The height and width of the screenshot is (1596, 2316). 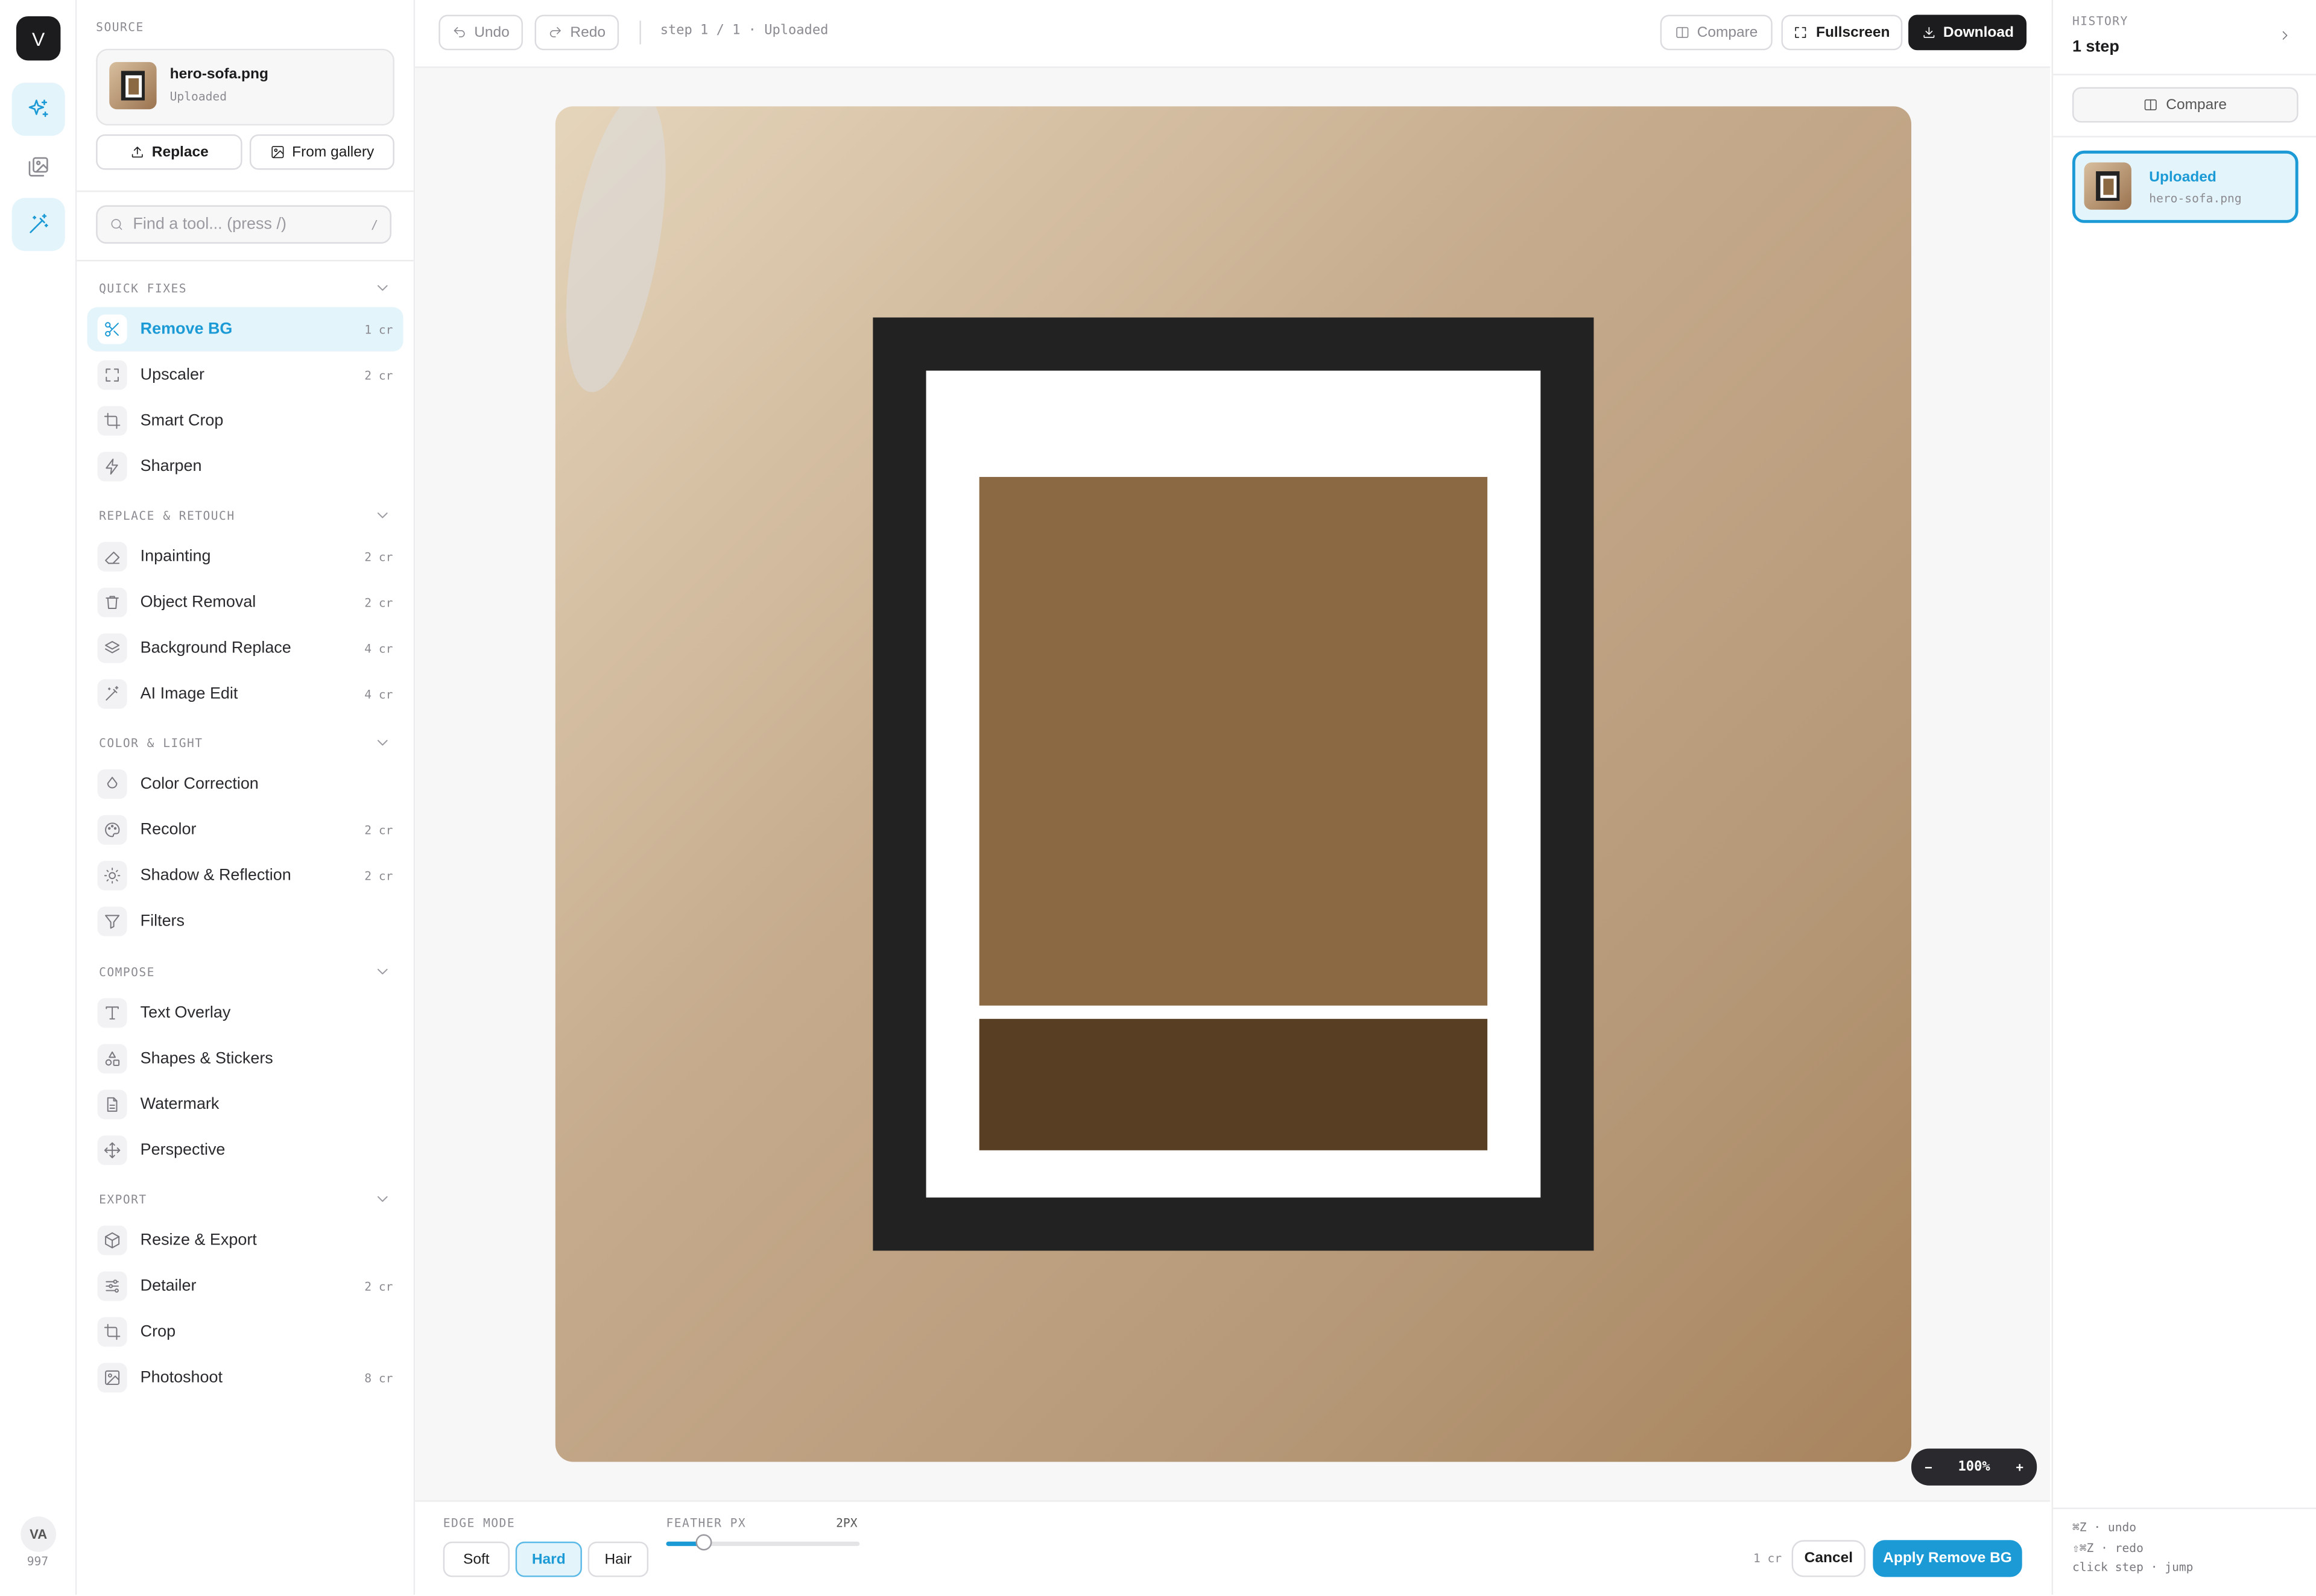 I want to click on zoom-in-button: +, so click(x=2019, y=1467).